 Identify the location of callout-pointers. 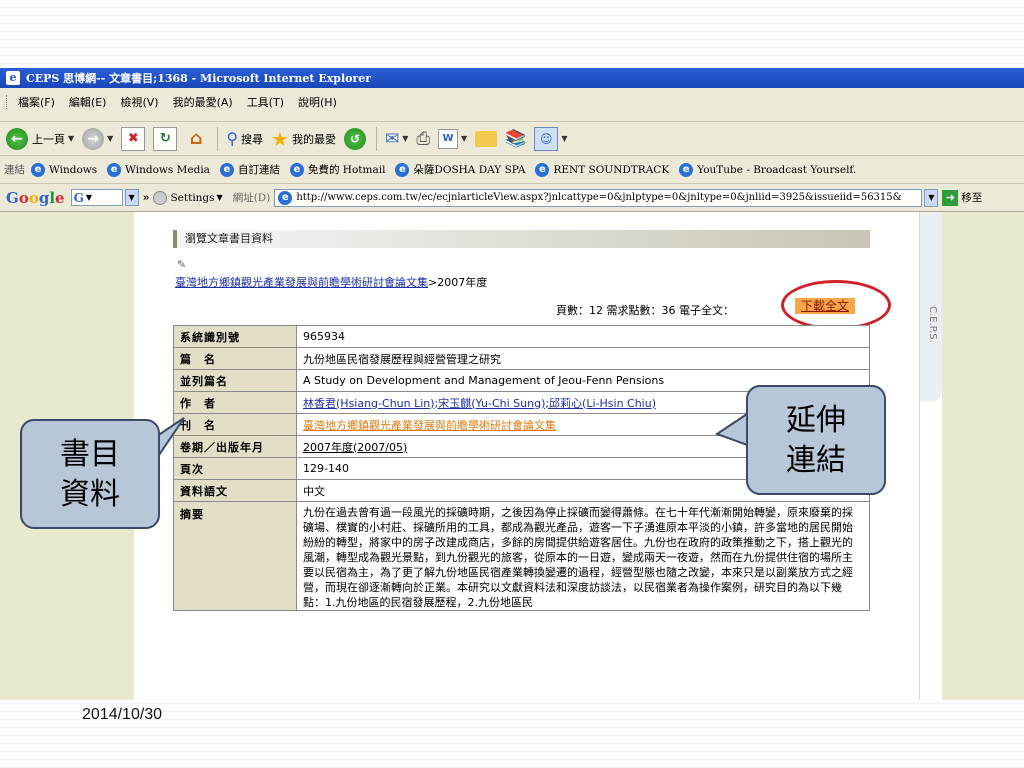
(453, 436).